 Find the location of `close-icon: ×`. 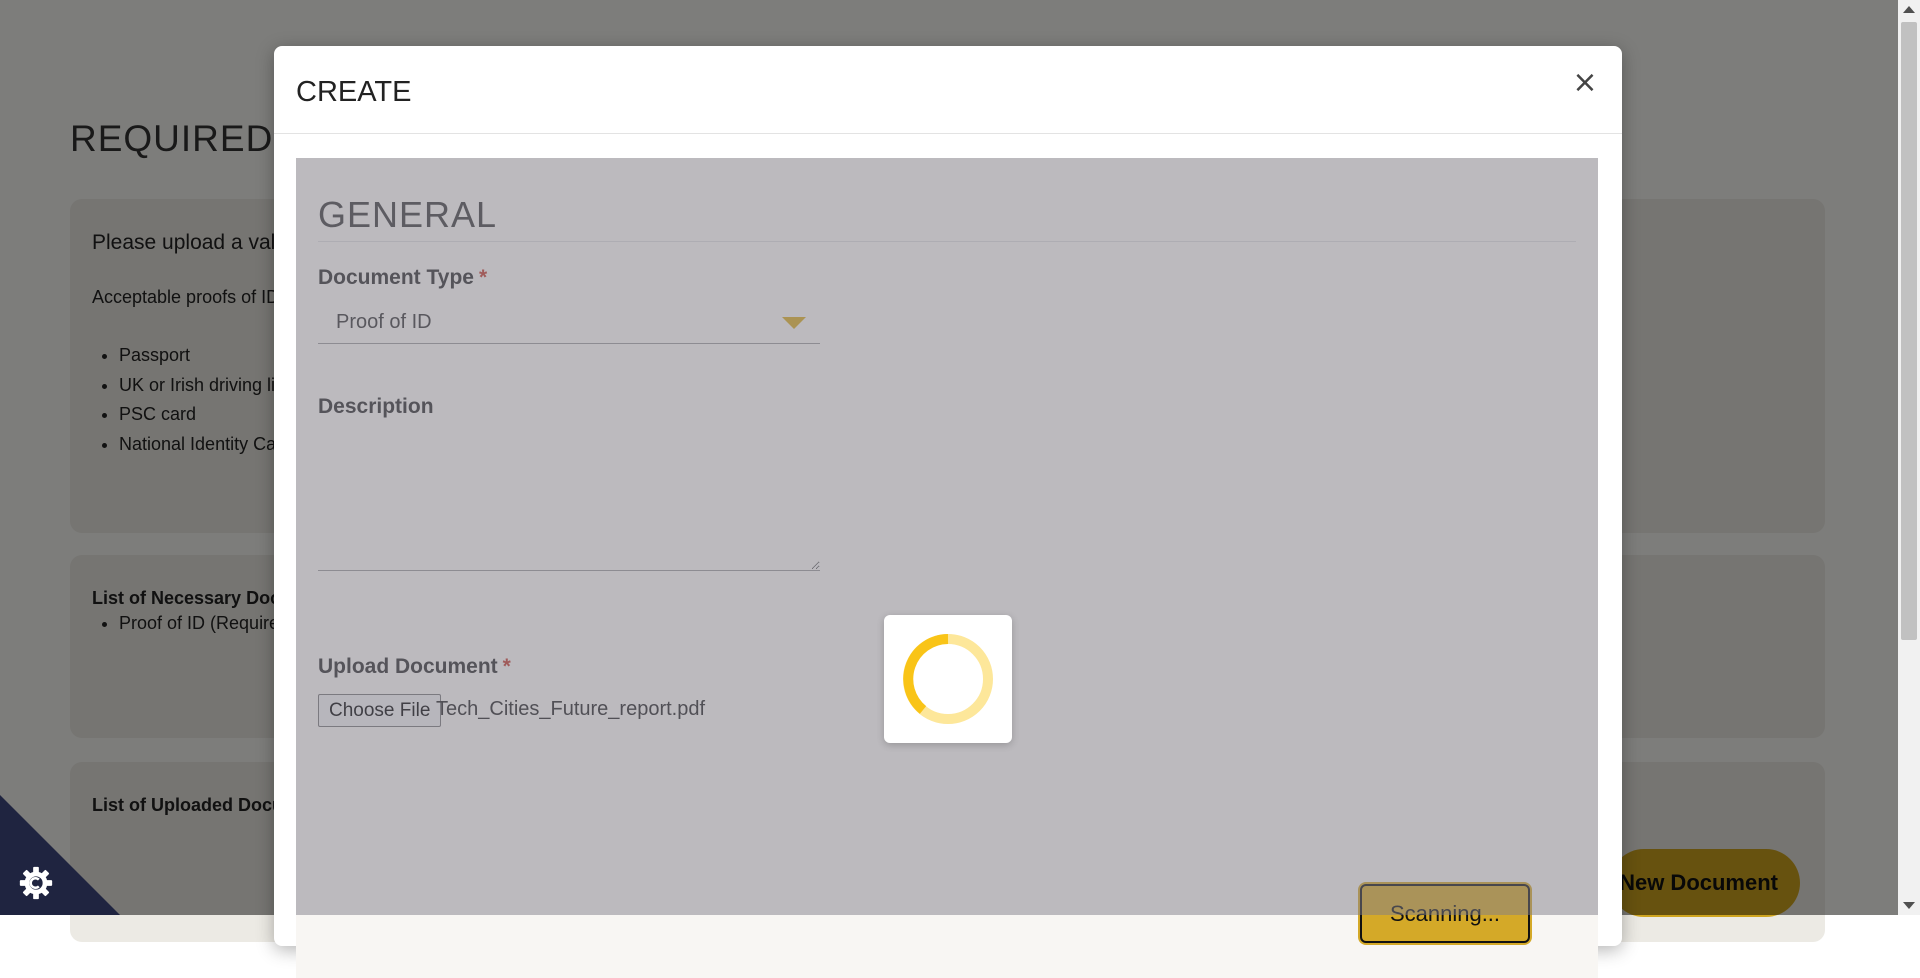

close-icon: × is located at coordinates (1585, 83).